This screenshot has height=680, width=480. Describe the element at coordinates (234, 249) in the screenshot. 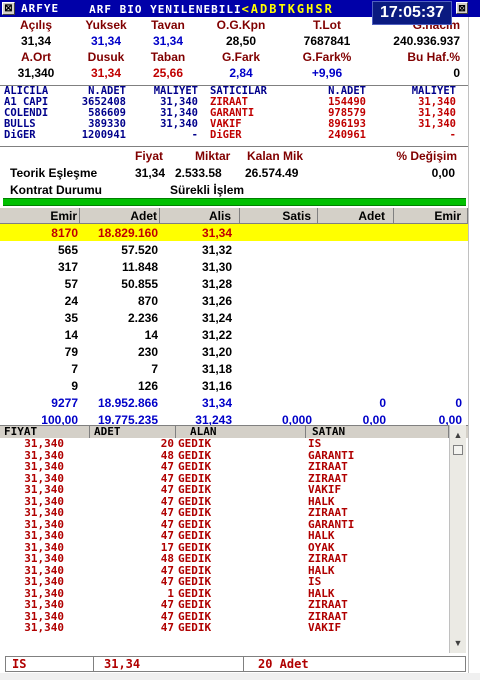

I see `depth-row: 565 57.520 31,32` at that location.